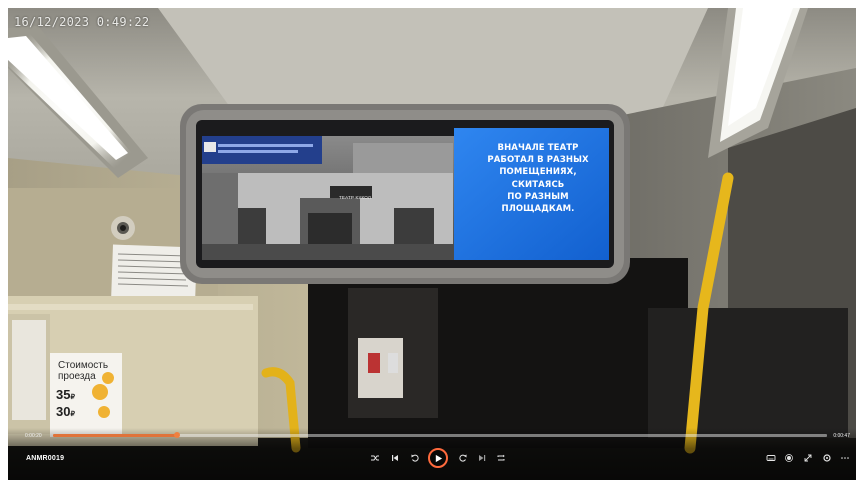 The image size is (864, 488). I want to click on audio-button, so click(789, 458).